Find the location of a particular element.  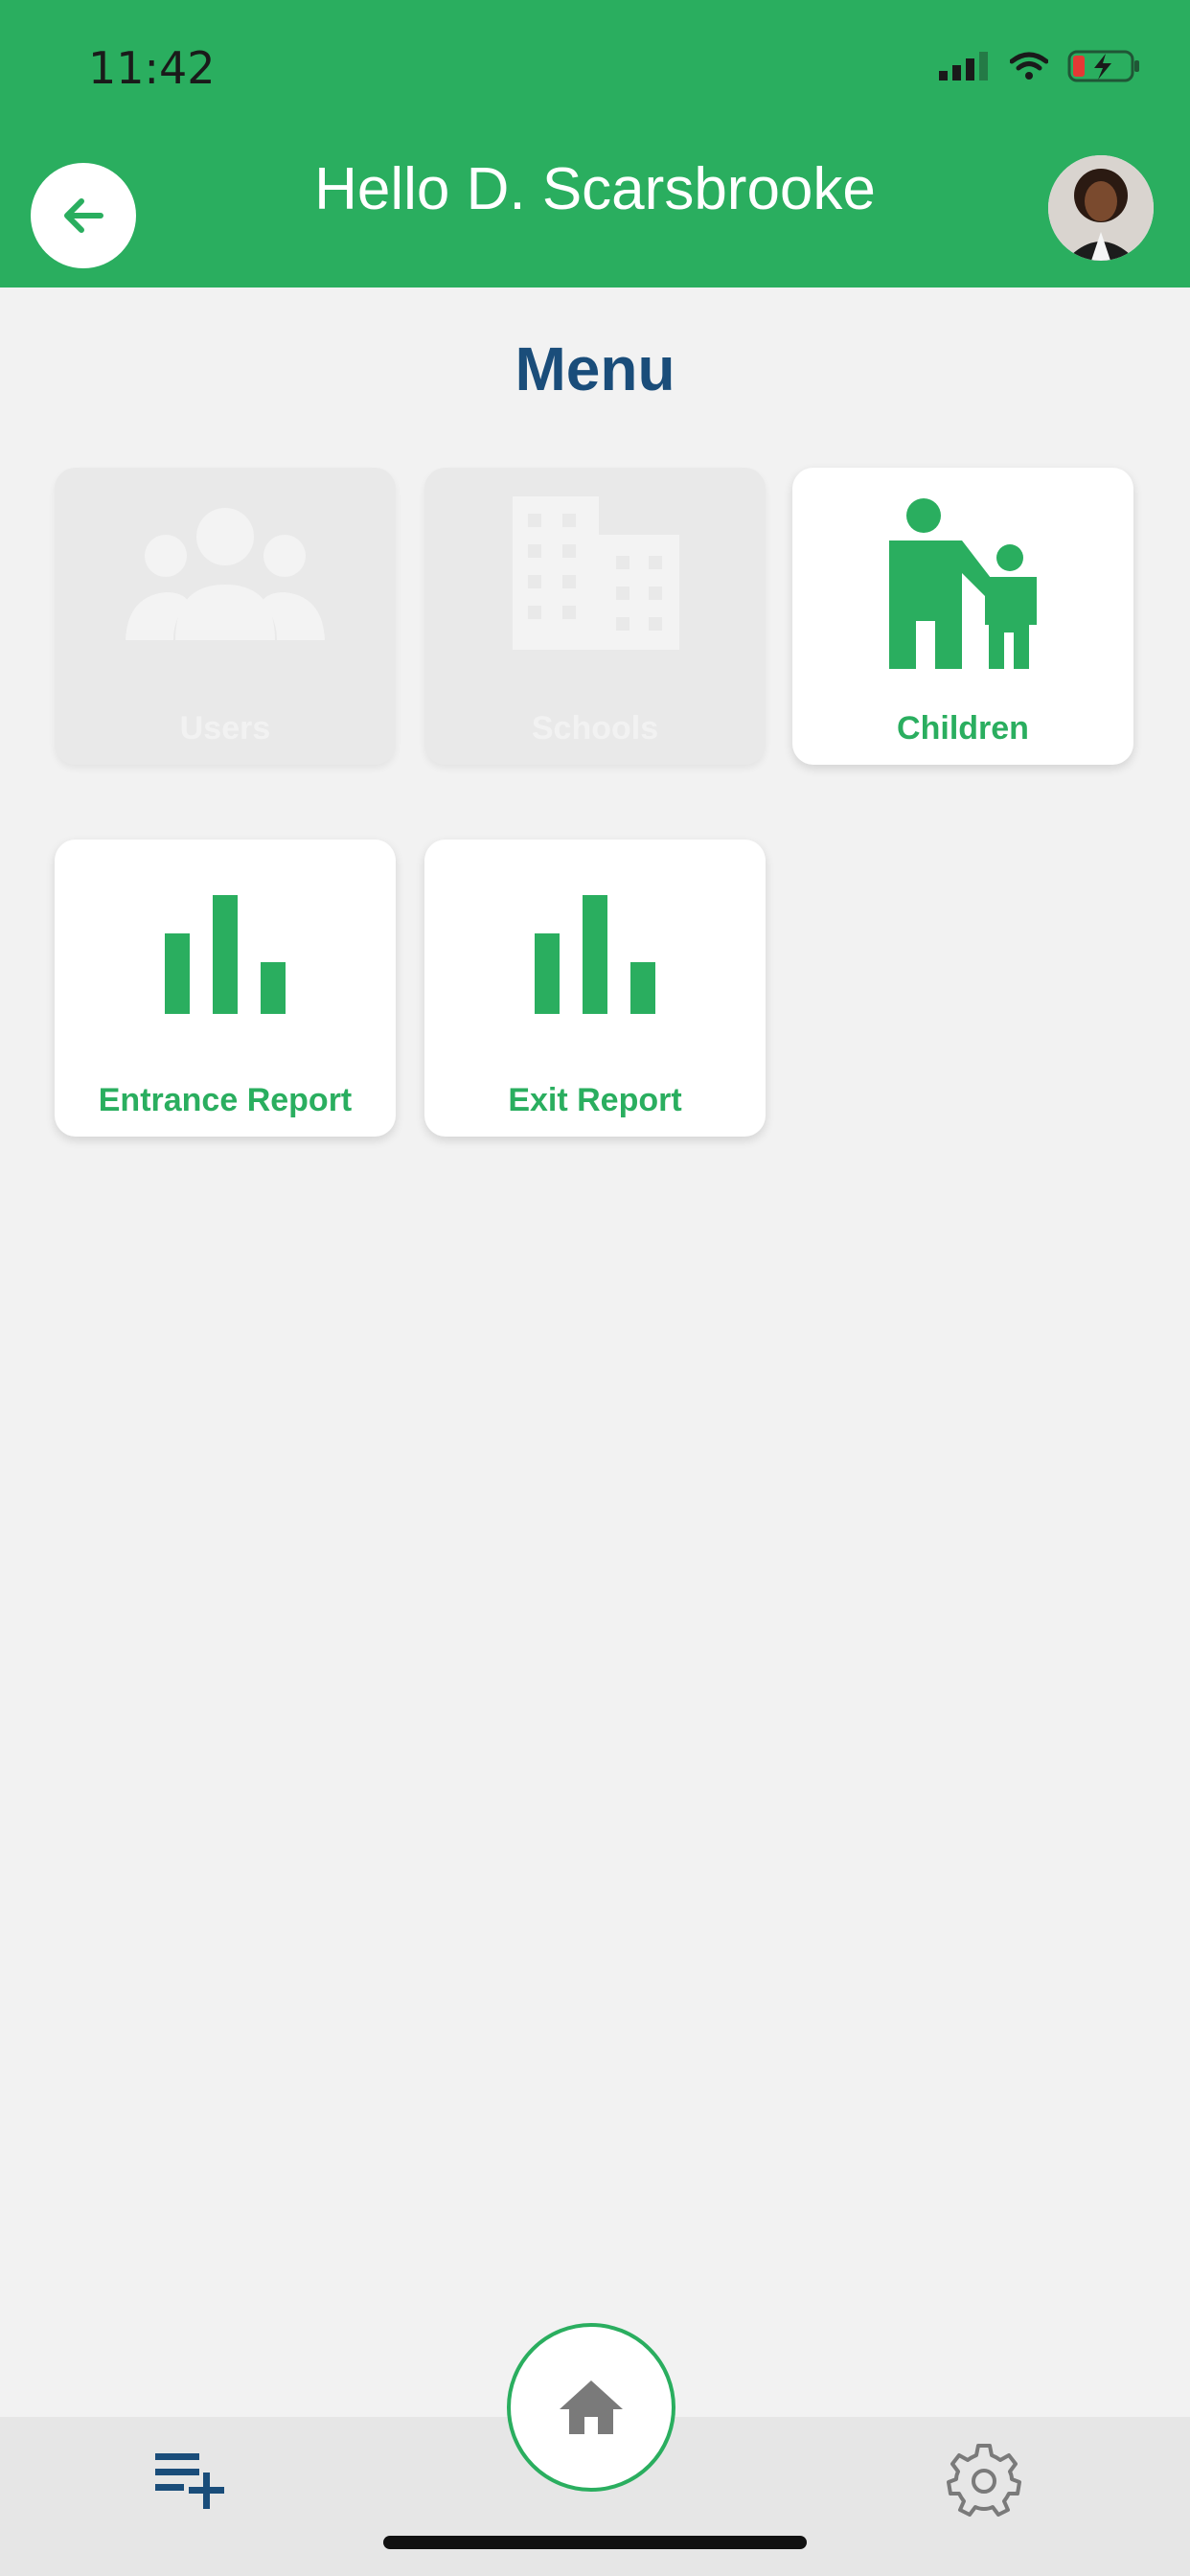

wifi-icon is located at coordinates (1029, 66).